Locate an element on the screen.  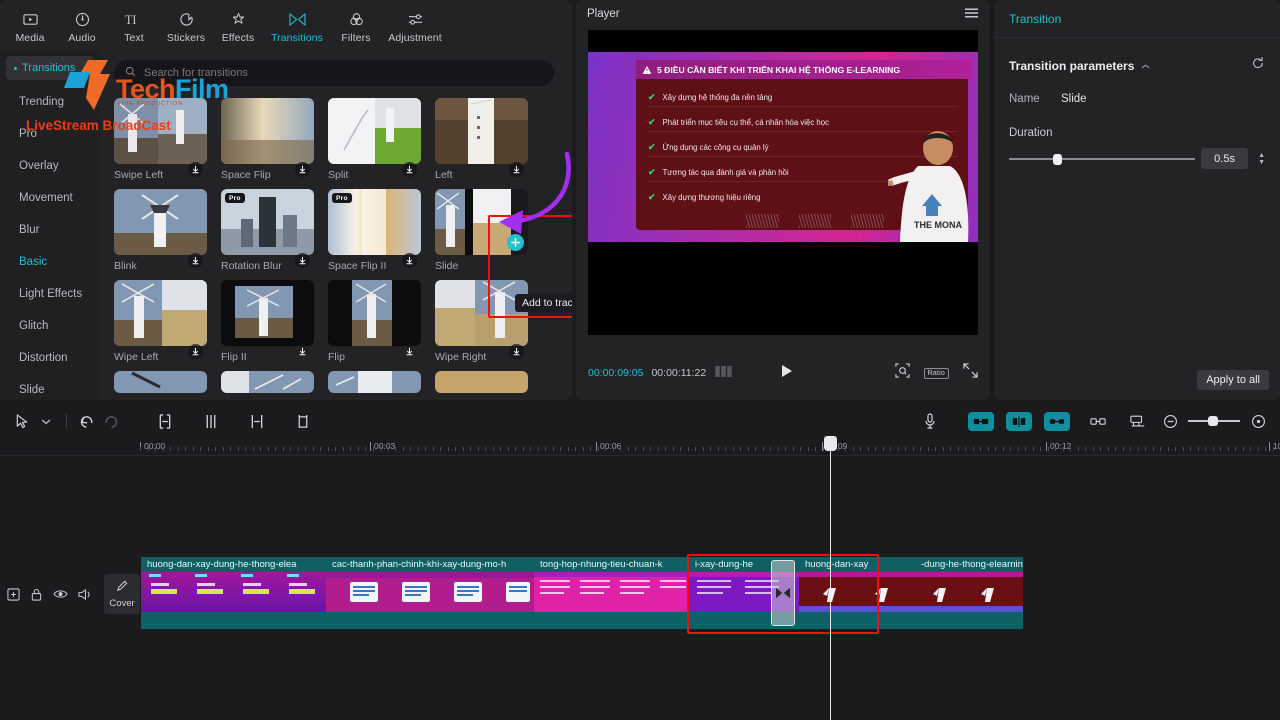
timeline-ruler: 00:00 00:03 00:06 00:09 00:12 10 is located at coordinates (640, 447).